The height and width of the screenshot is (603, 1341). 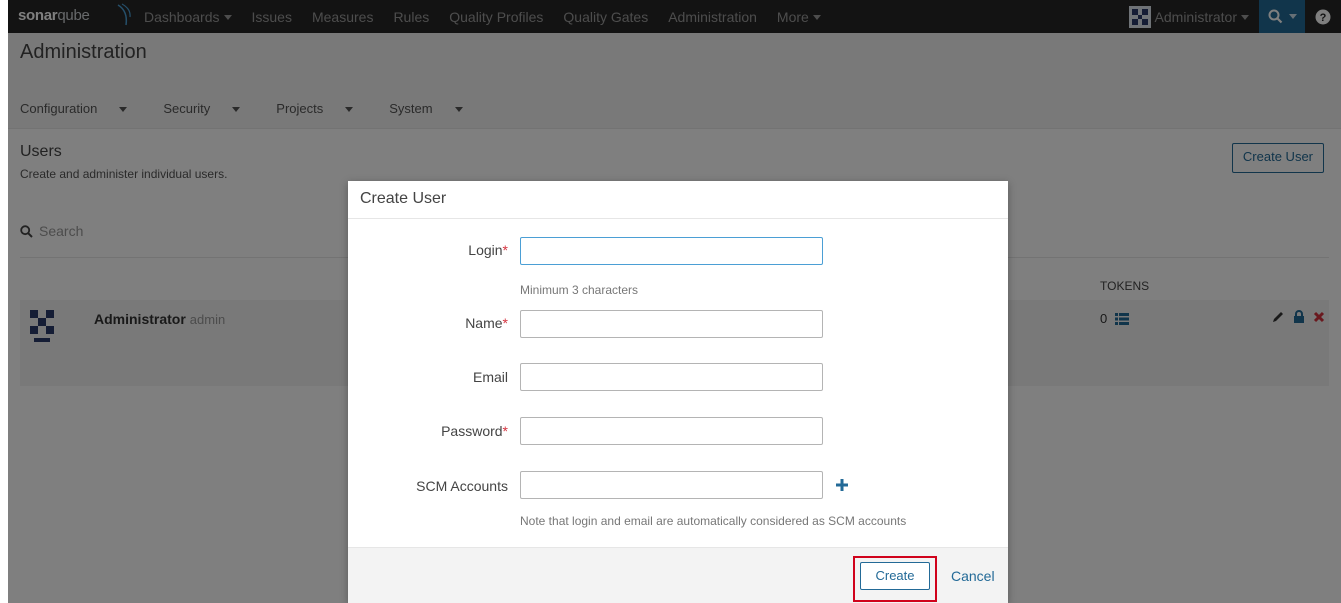 What do you see at coordinates (403, 198) in the screenshot?
I see `modal-title: Create User` at bounding box center [403, 198].